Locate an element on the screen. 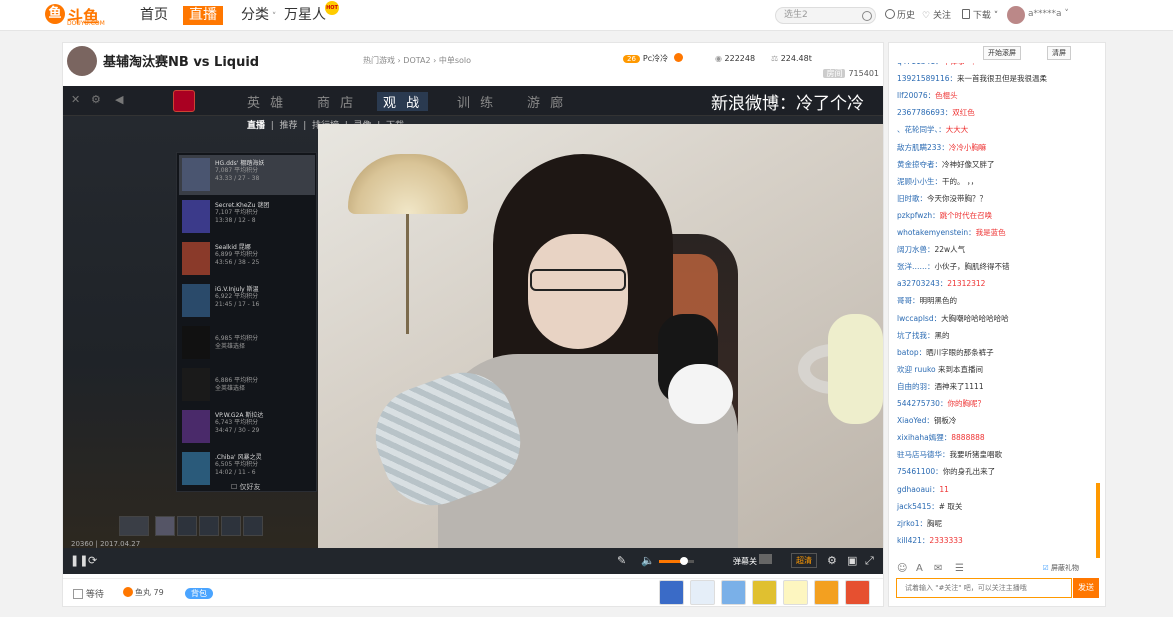  chat-username: 自由的羽： is located at coordinates (916, 386).